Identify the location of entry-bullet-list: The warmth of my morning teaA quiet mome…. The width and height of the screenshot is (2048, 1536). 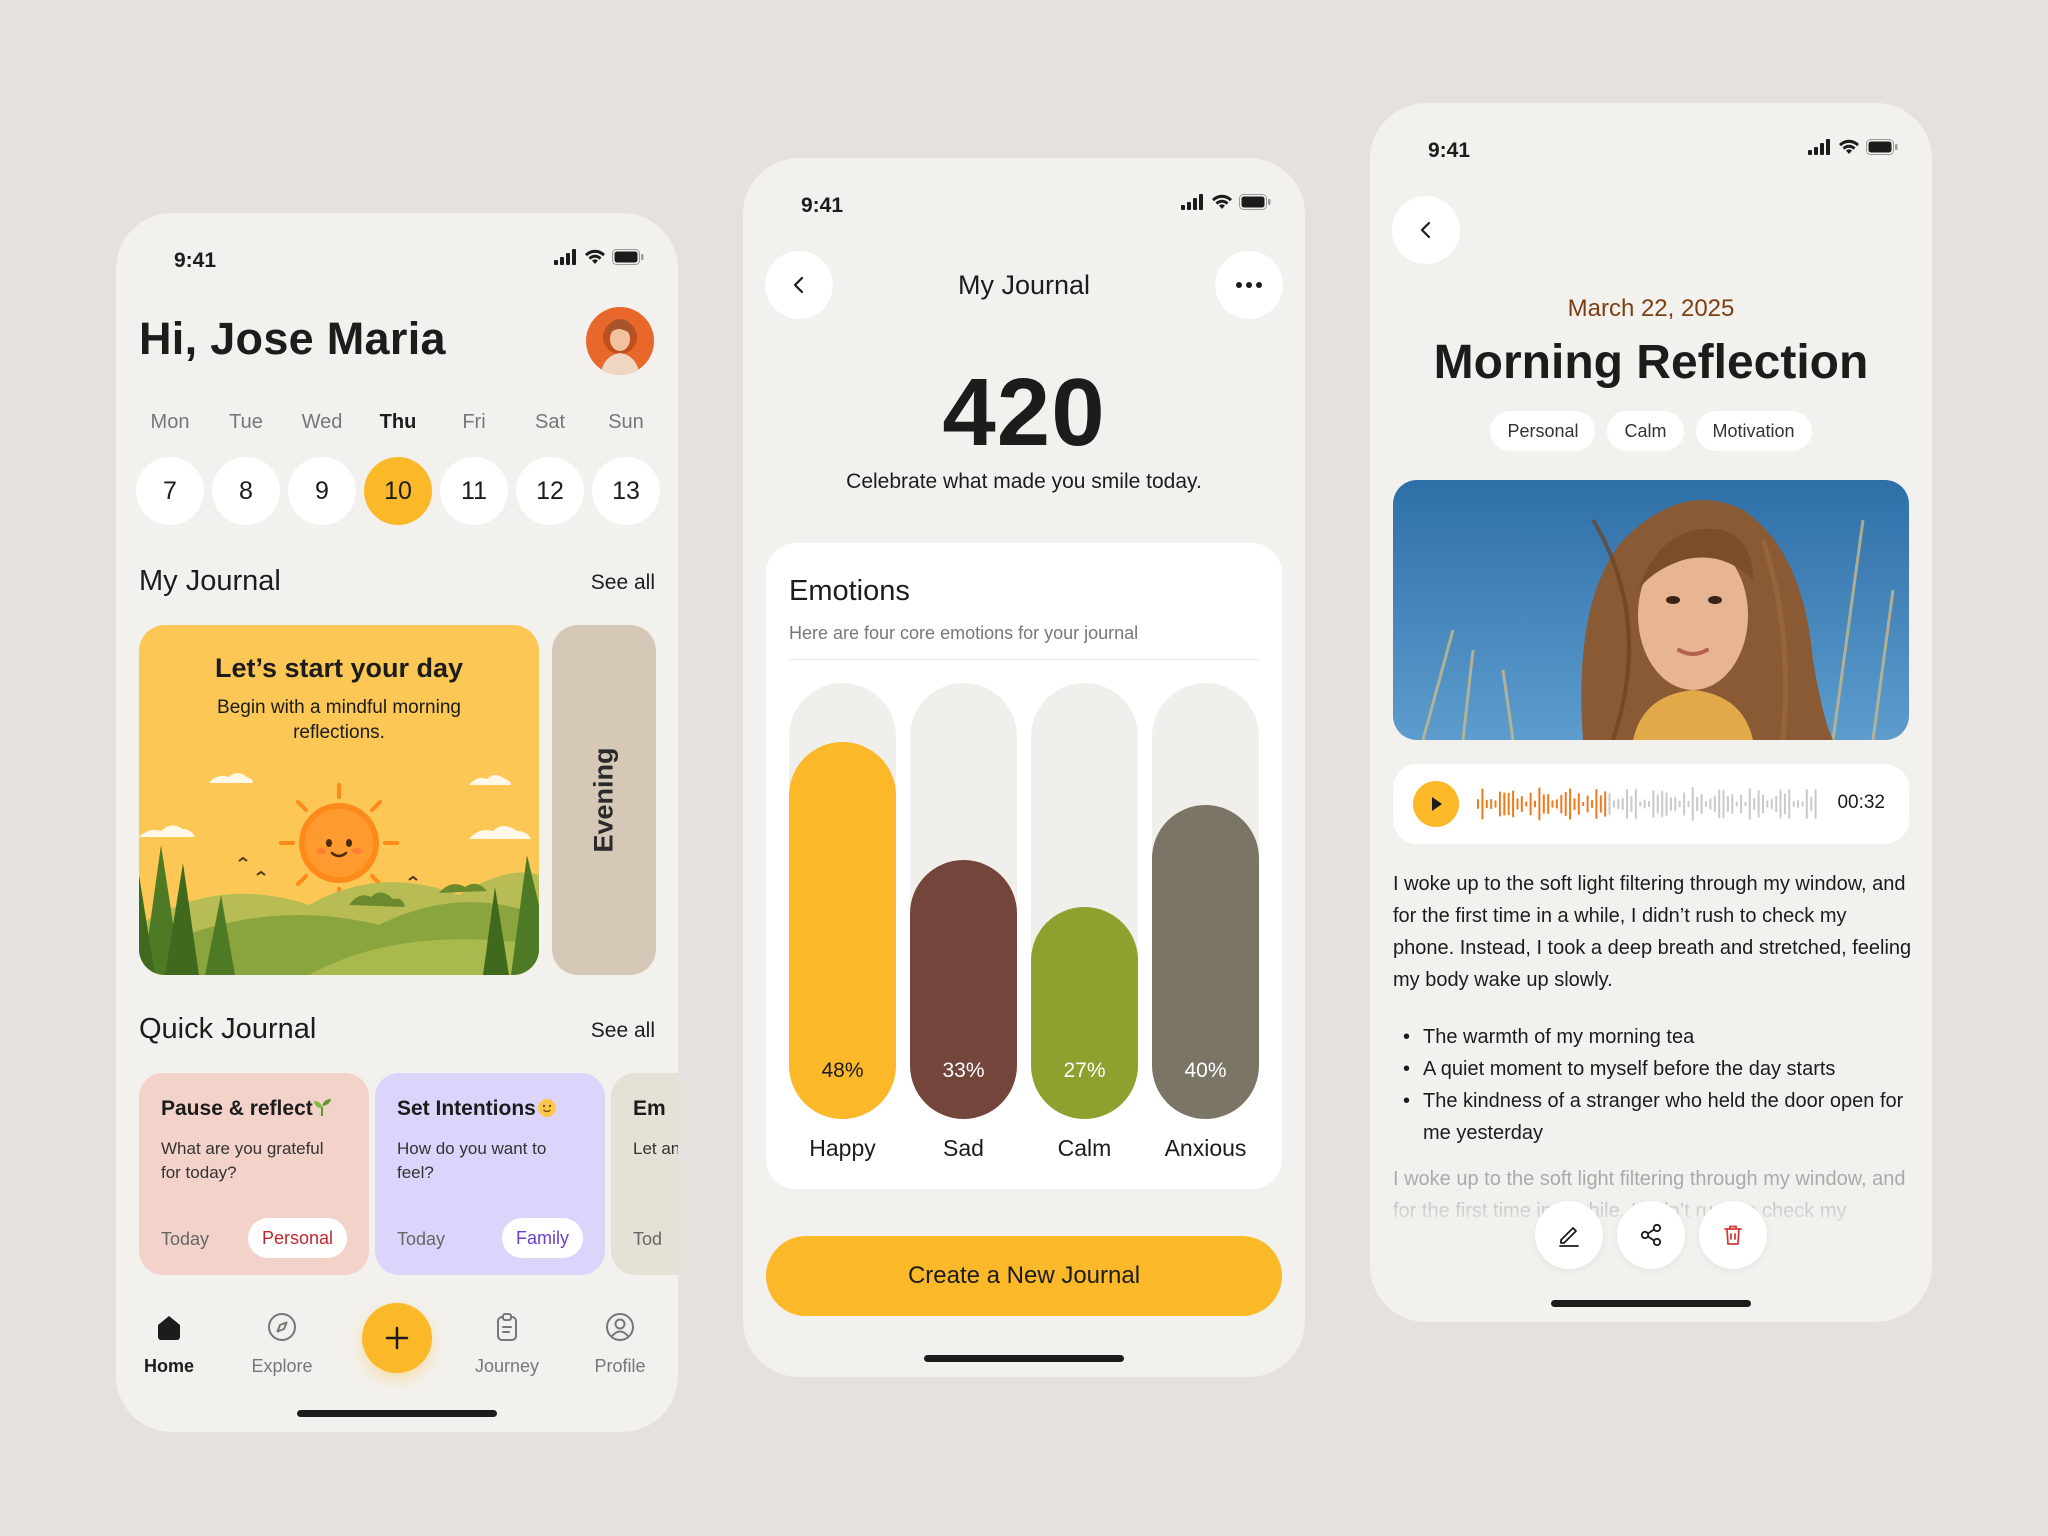
(1653, 1085).